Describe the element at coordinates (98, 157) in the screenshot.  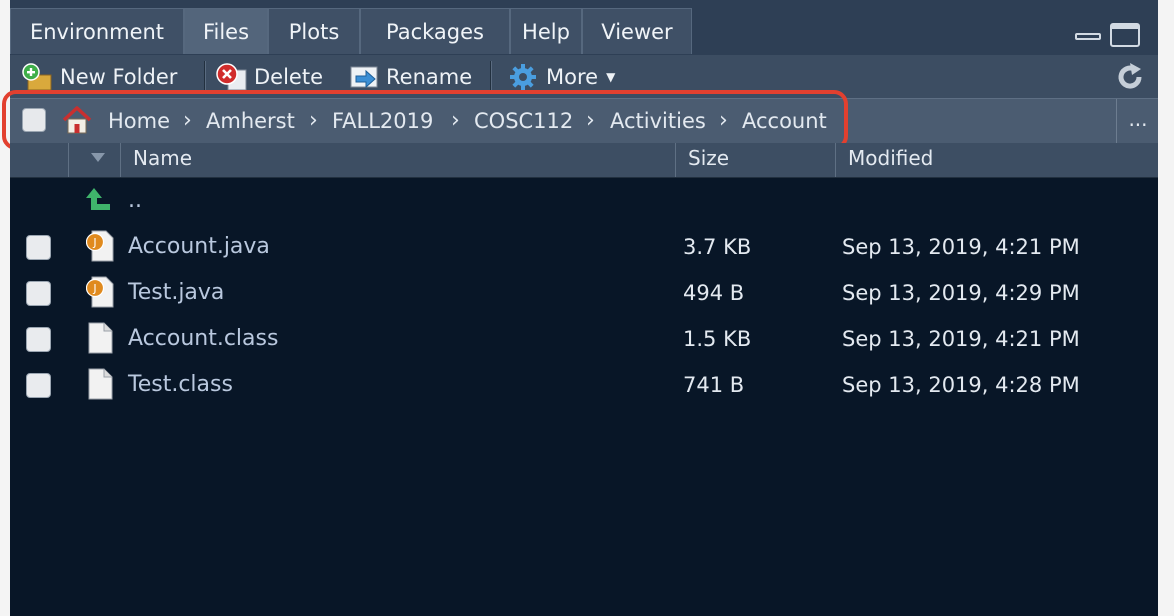
I see `sort-arrow-icon` at that location.